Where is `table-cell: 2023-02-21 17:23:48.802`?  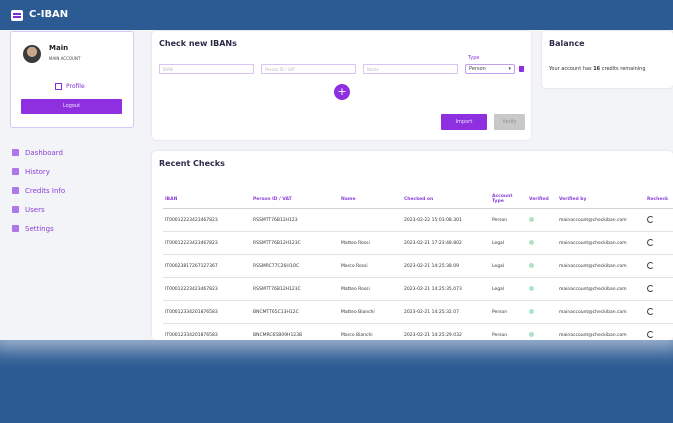 table-cell: 2023-02-21 17:23:48.802 is located at coordinates (446, 243).